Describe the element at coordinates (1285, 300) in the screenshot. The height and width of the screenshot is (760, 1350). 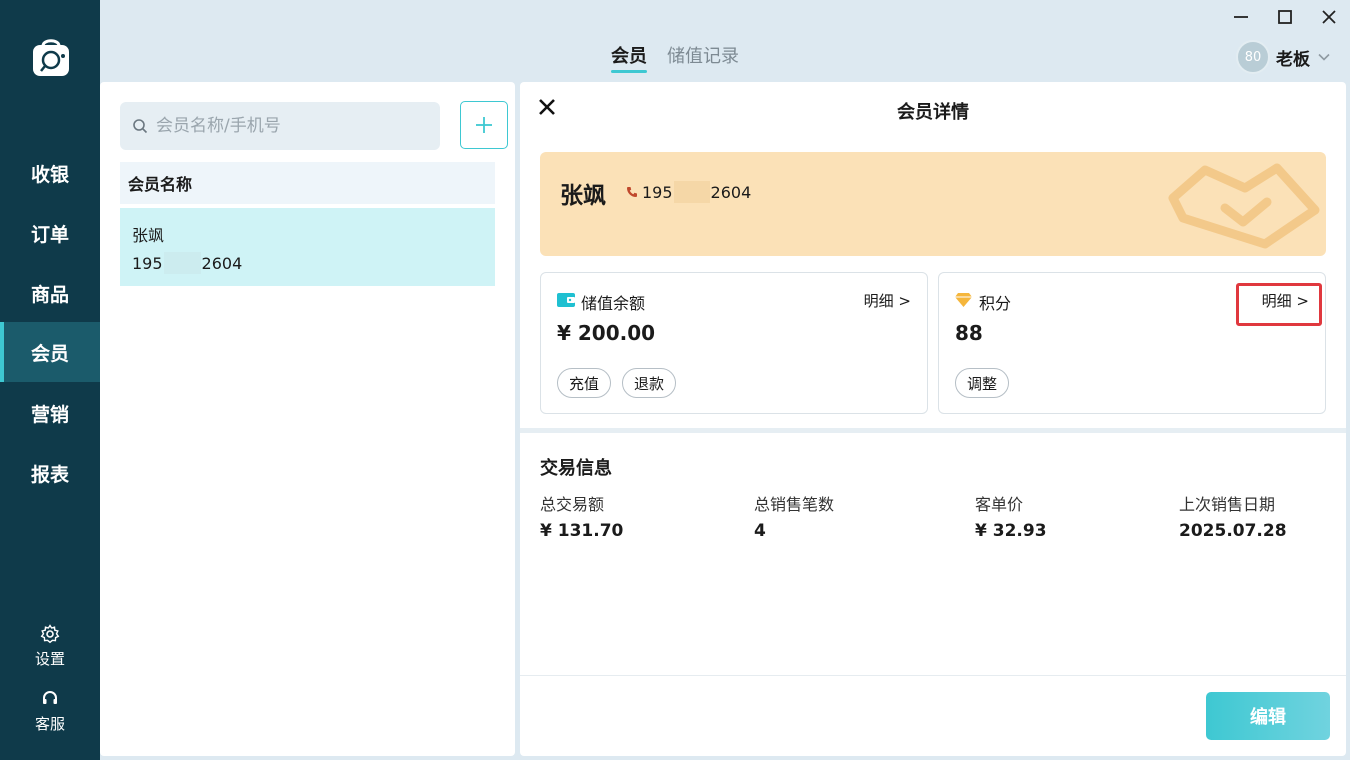
I see `points-detail-link: 明细 >` at that location.